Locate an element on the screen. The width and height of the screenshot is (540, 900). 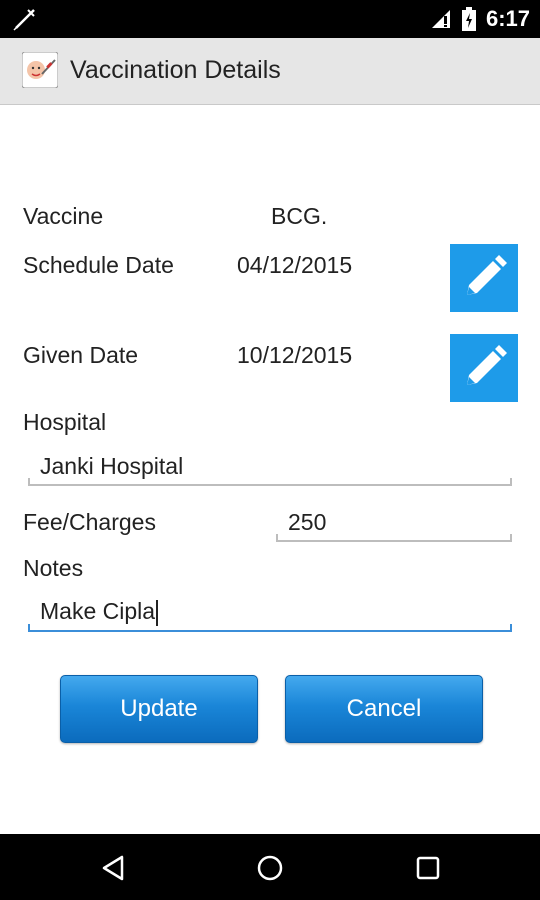
fee-input-tick-right is located at coordinates (511, 538).